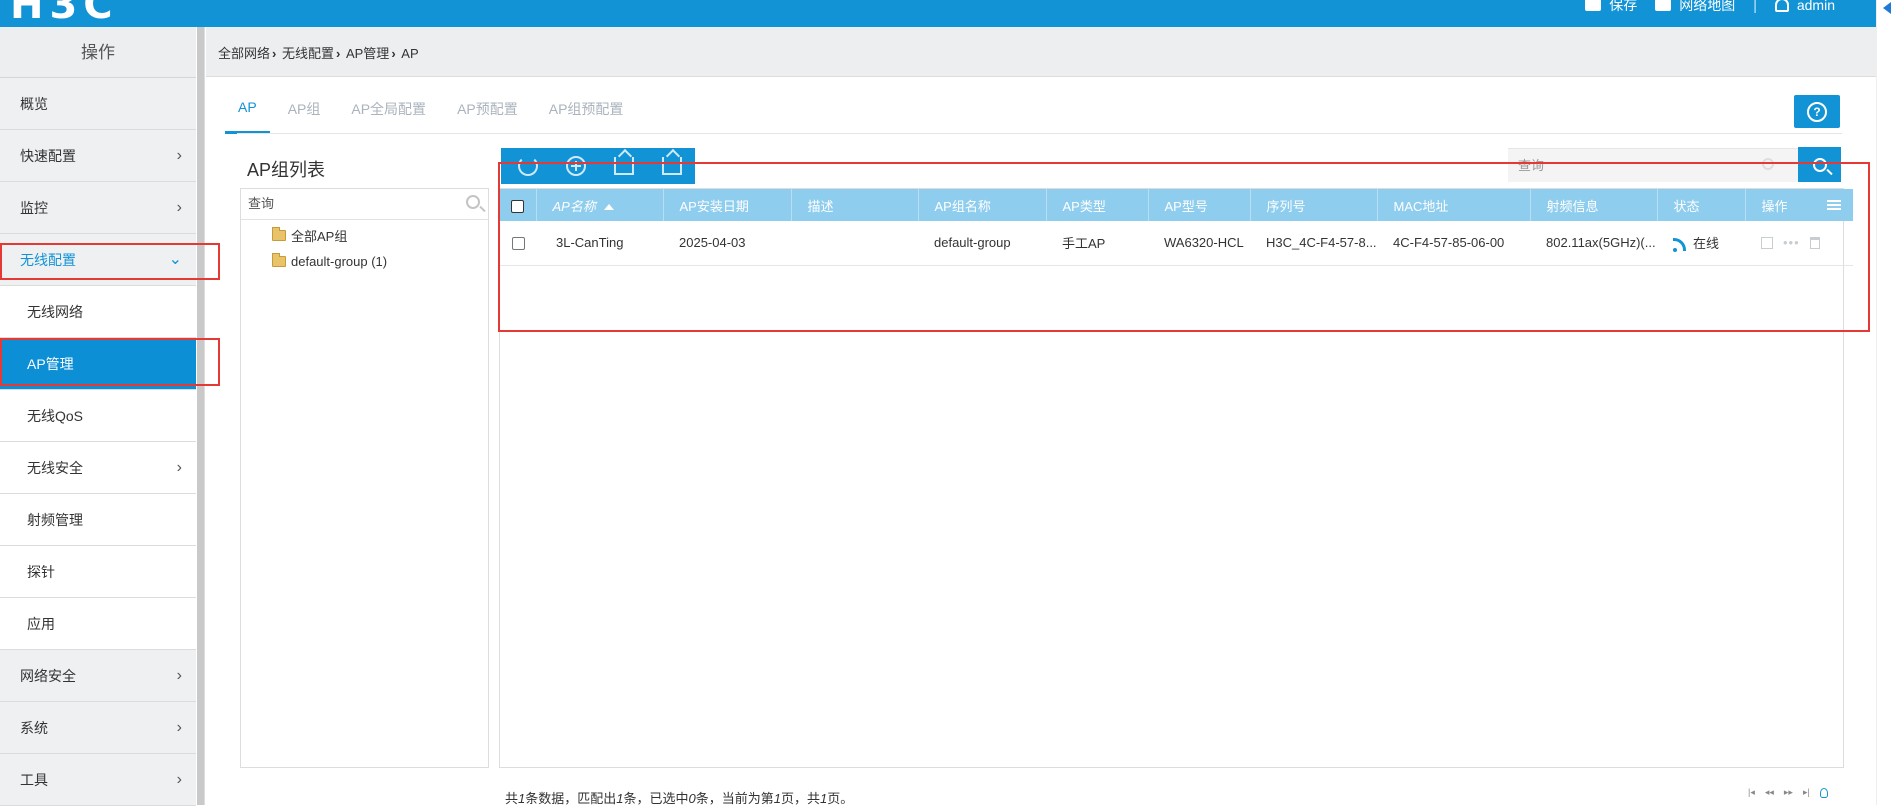 This screenshot has height=807, width=1897. What do you see at coordinates (1834, 205) in the screenshot?
I see `column-settings-icon` at bounding box center [1834, 205].